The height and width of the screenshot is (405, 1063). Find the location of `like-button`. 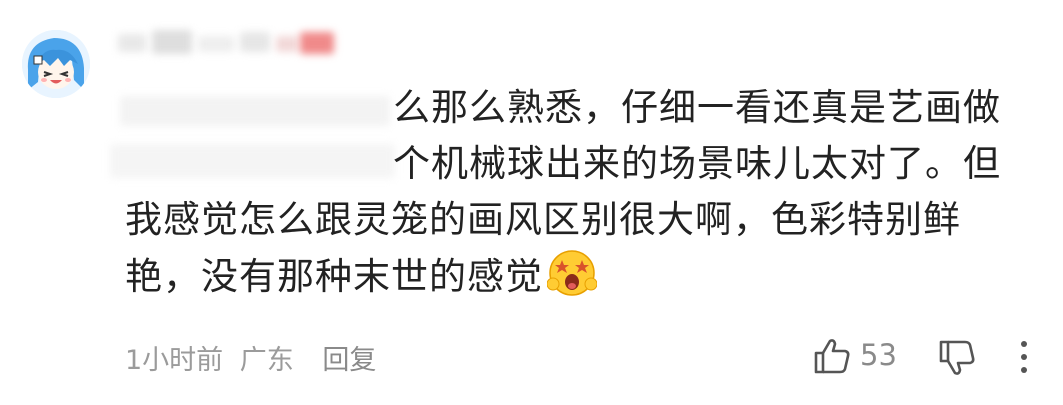

like-button is located at coordinates (832, 356).